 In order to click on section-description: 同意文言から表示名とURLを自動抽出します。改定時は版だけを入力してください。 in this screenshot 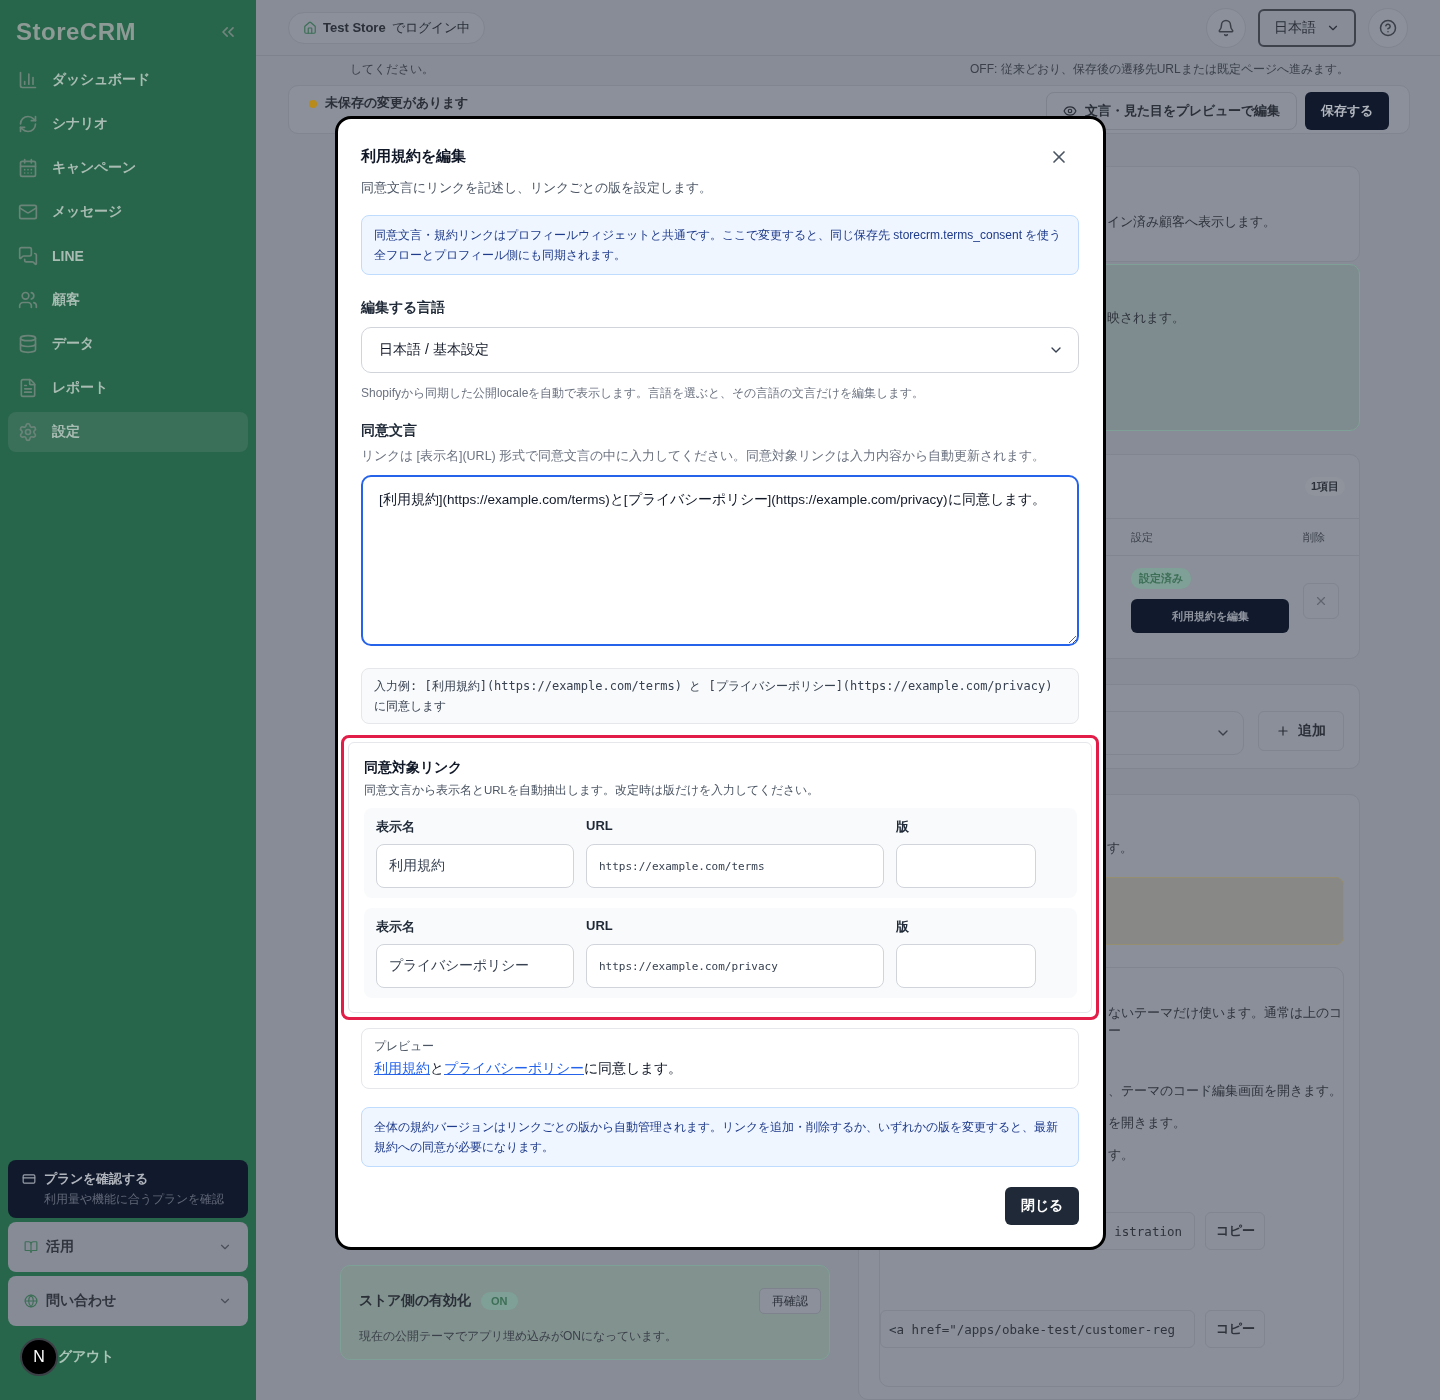, I will do `click(592, 790)`.